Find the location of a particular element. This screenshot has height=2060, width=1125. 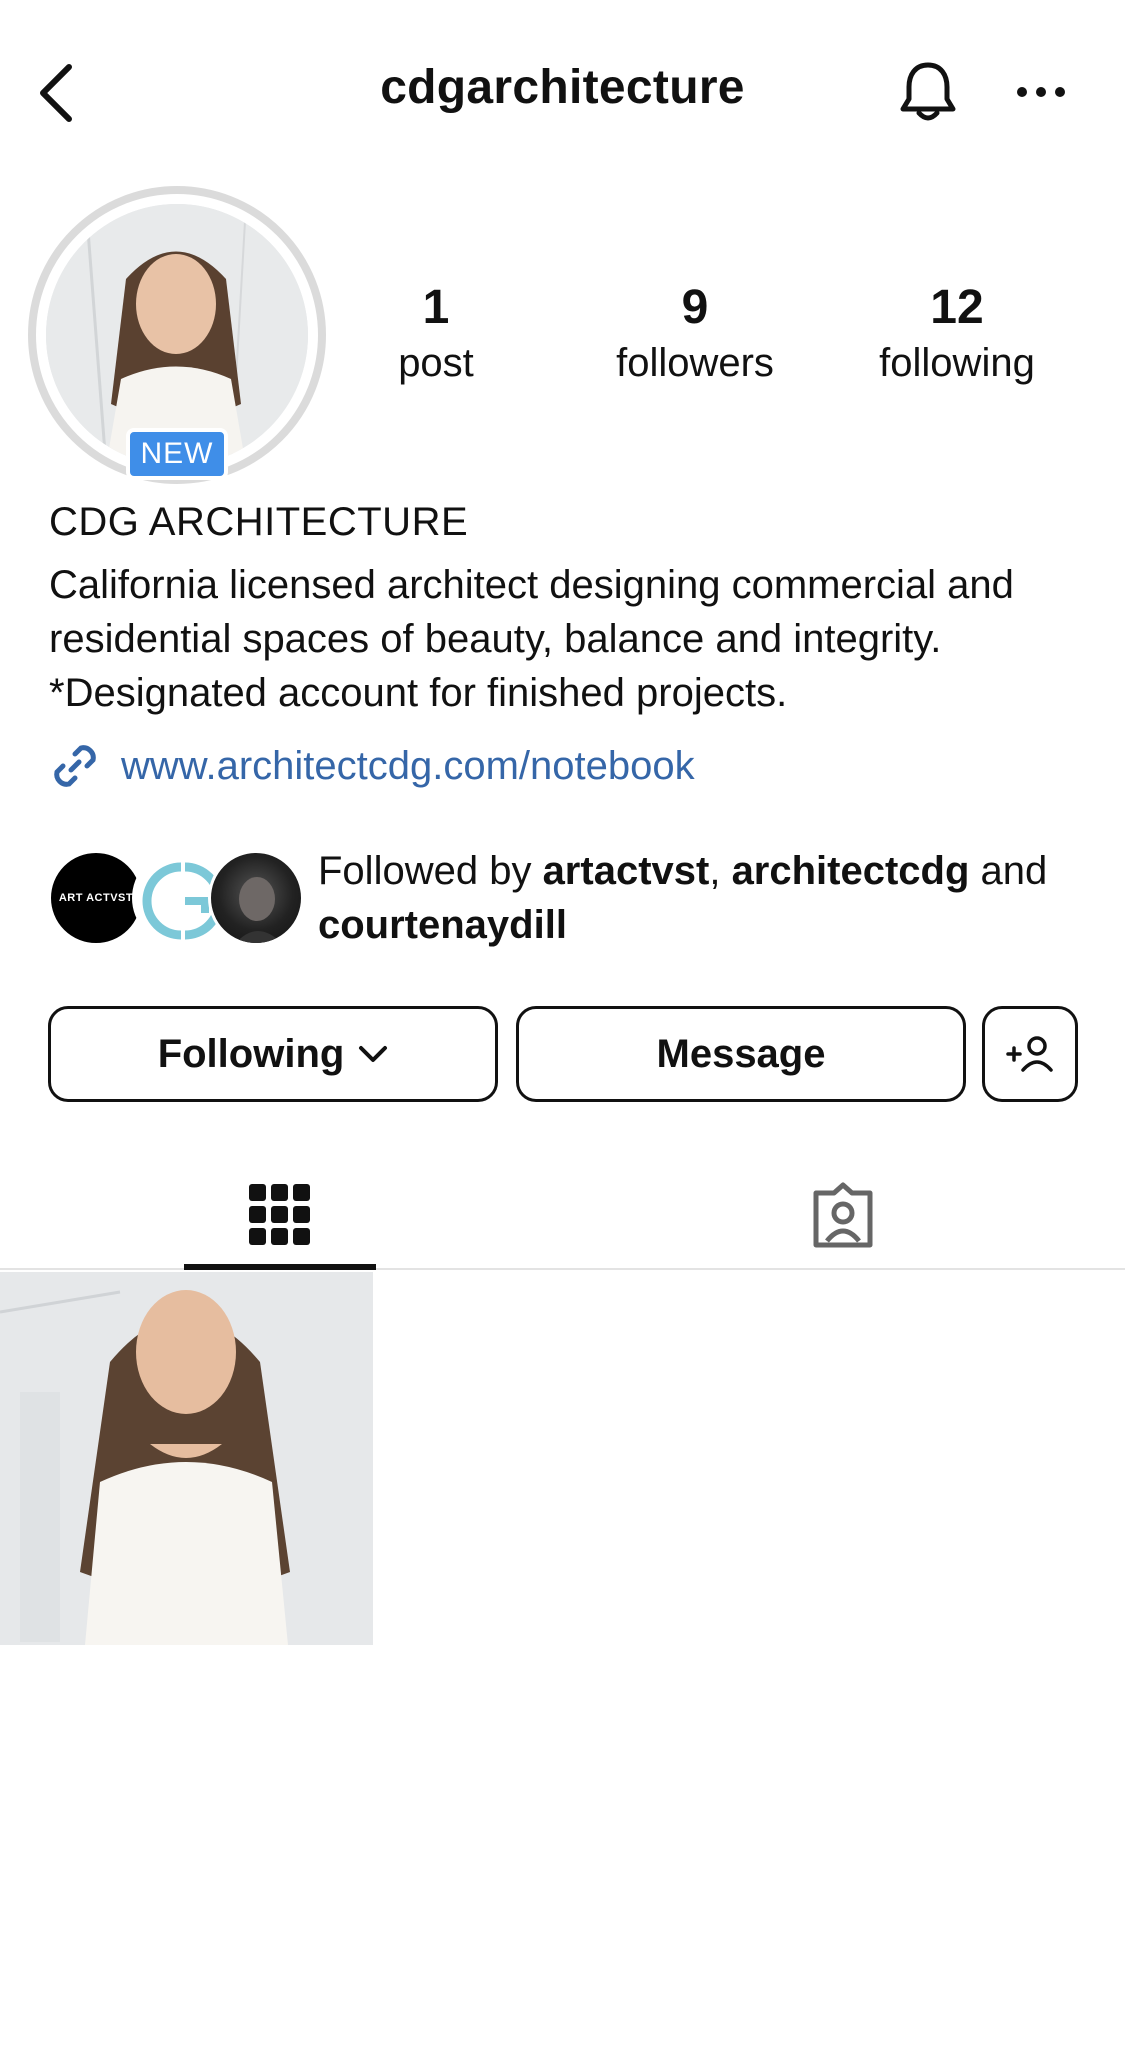

stat-followers-label: followers is located at coordinates (695, 363).